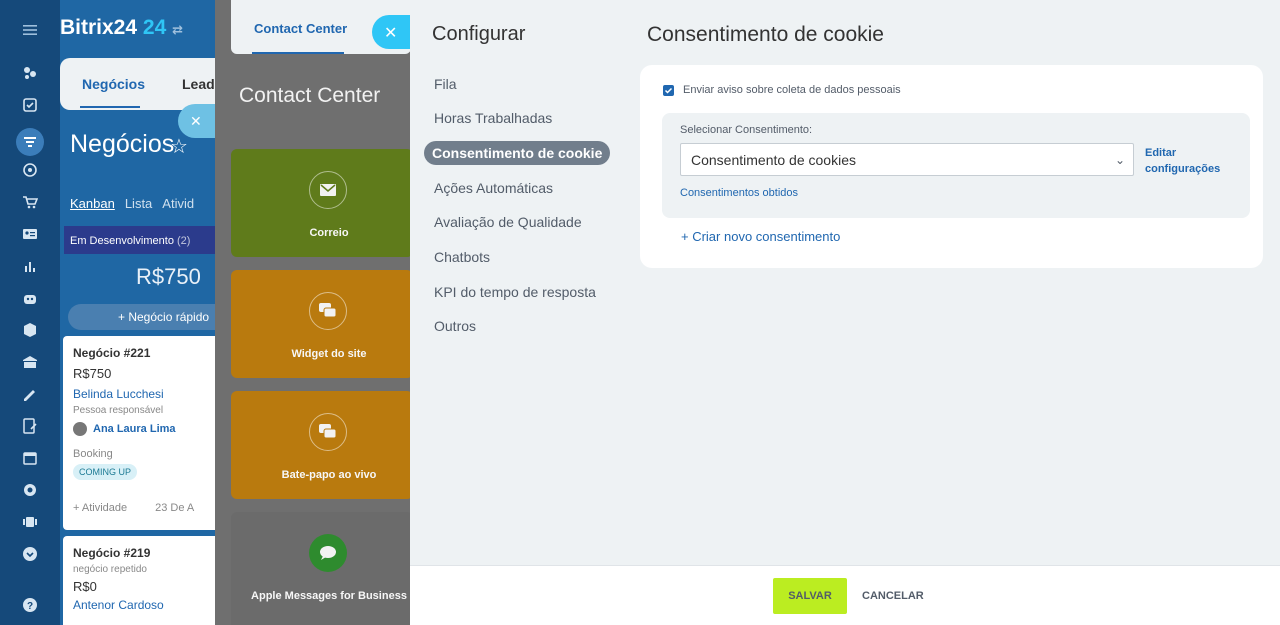 The width and height of the screenshot is (1280, 625). Describe the element at coordinates (92, 203) in the screenshot. I see `view-kanban: Kanban` at that location.